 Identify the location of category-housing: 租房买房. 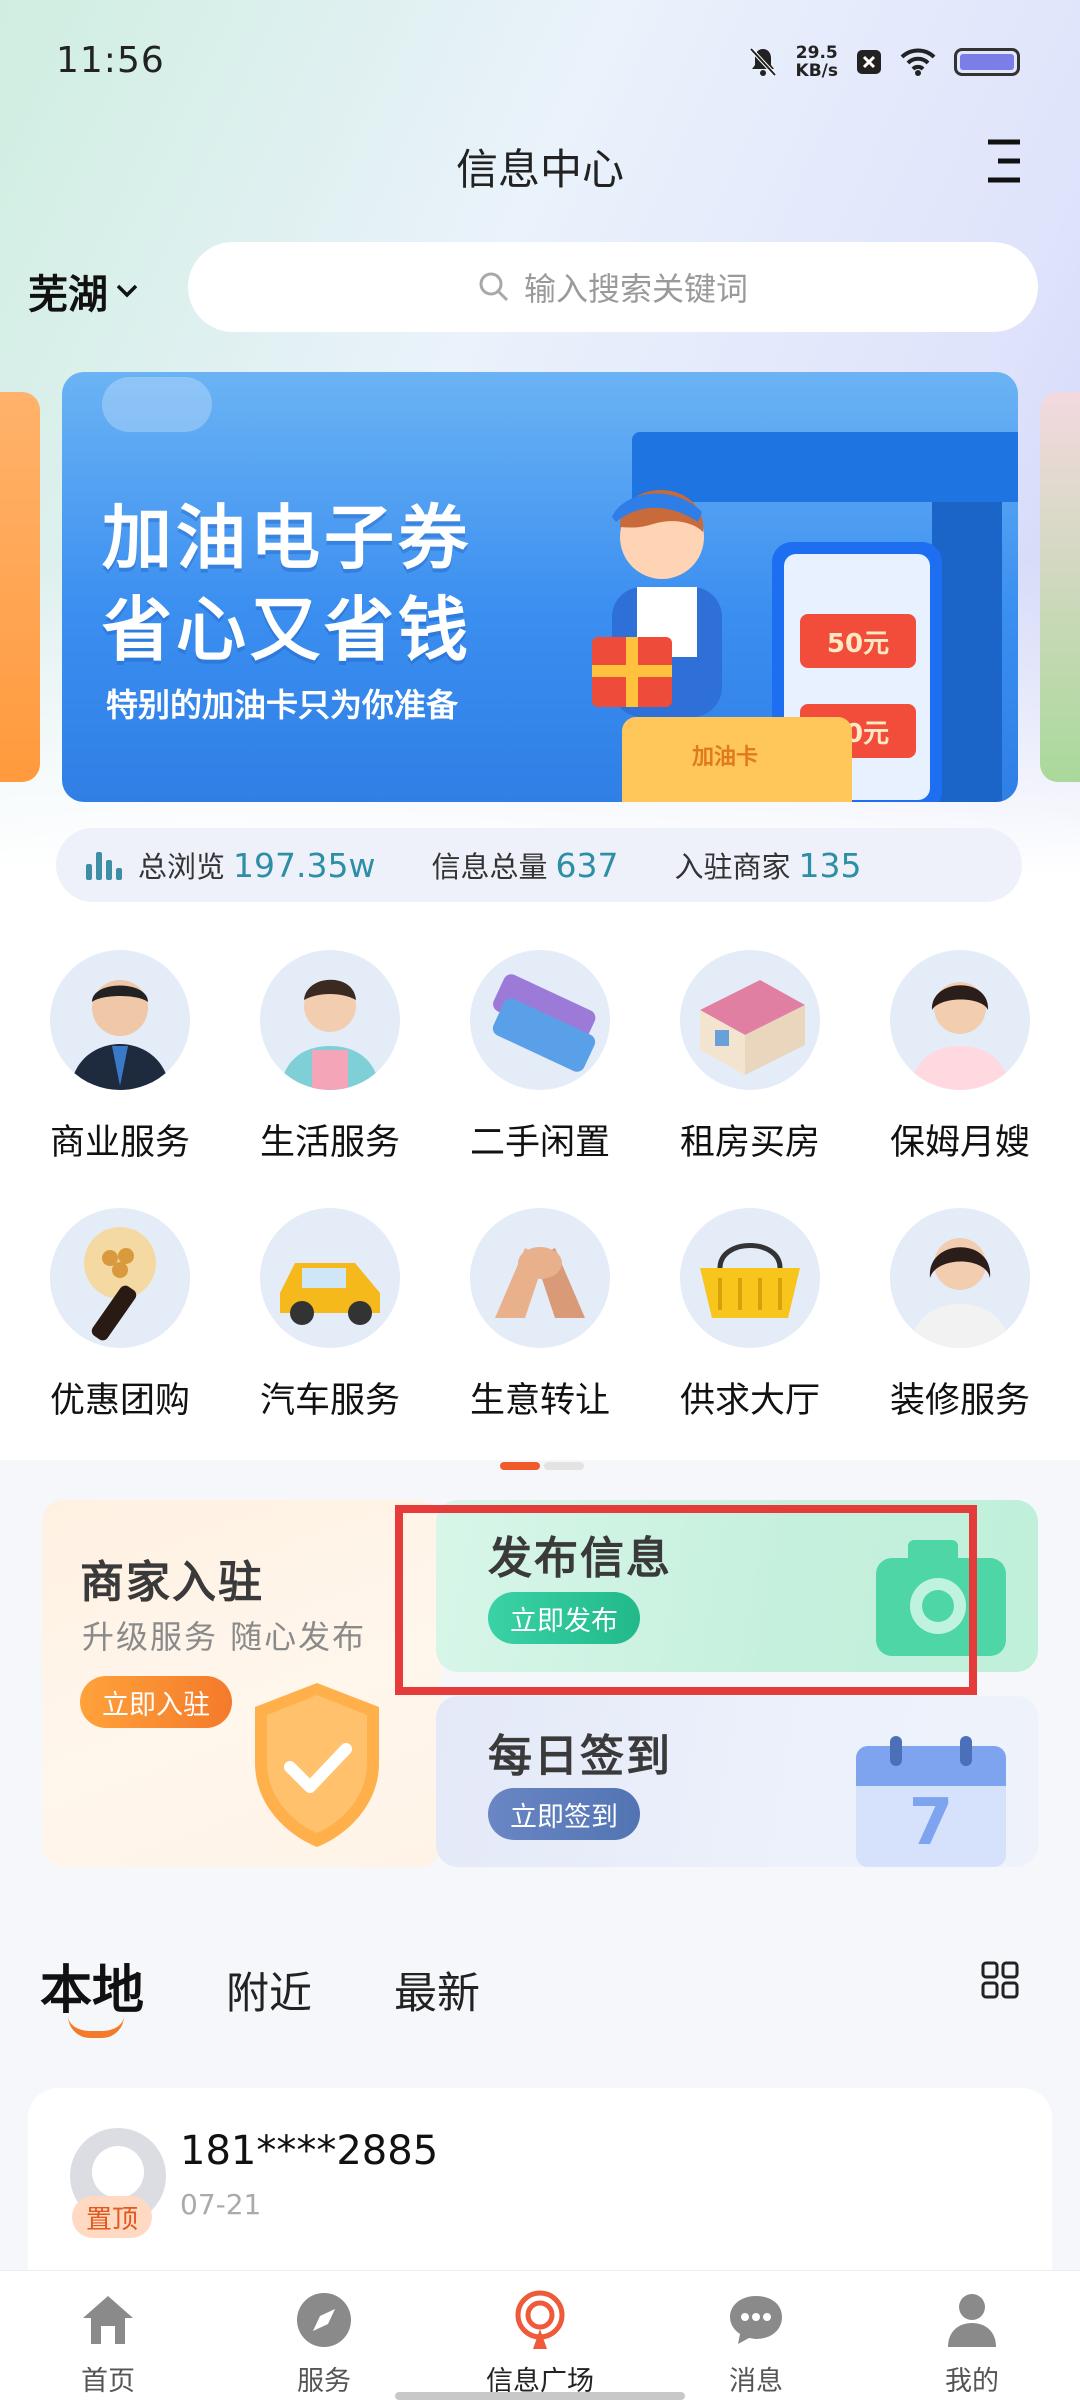
(750, 1057).